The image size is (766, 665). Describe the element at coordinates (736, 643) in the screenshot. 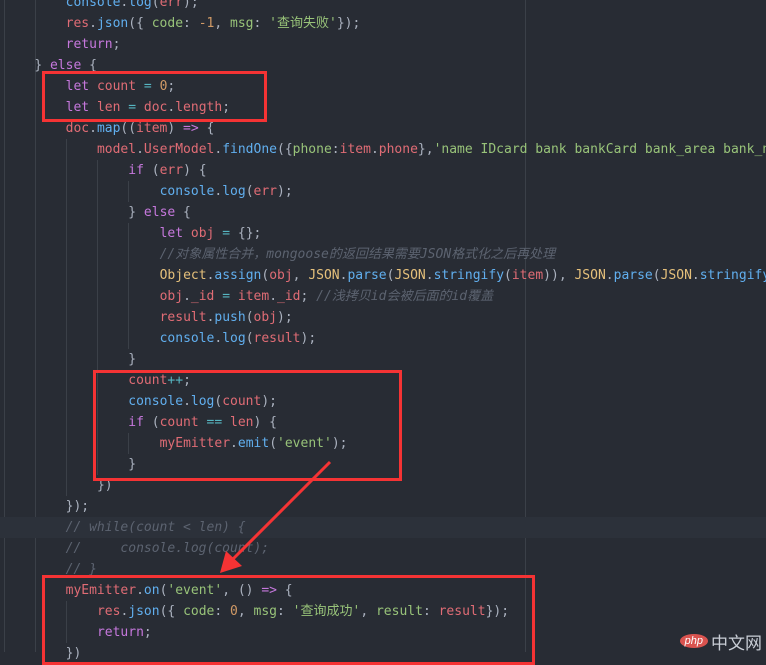

I see `watermark-text: 中文网` at that location.